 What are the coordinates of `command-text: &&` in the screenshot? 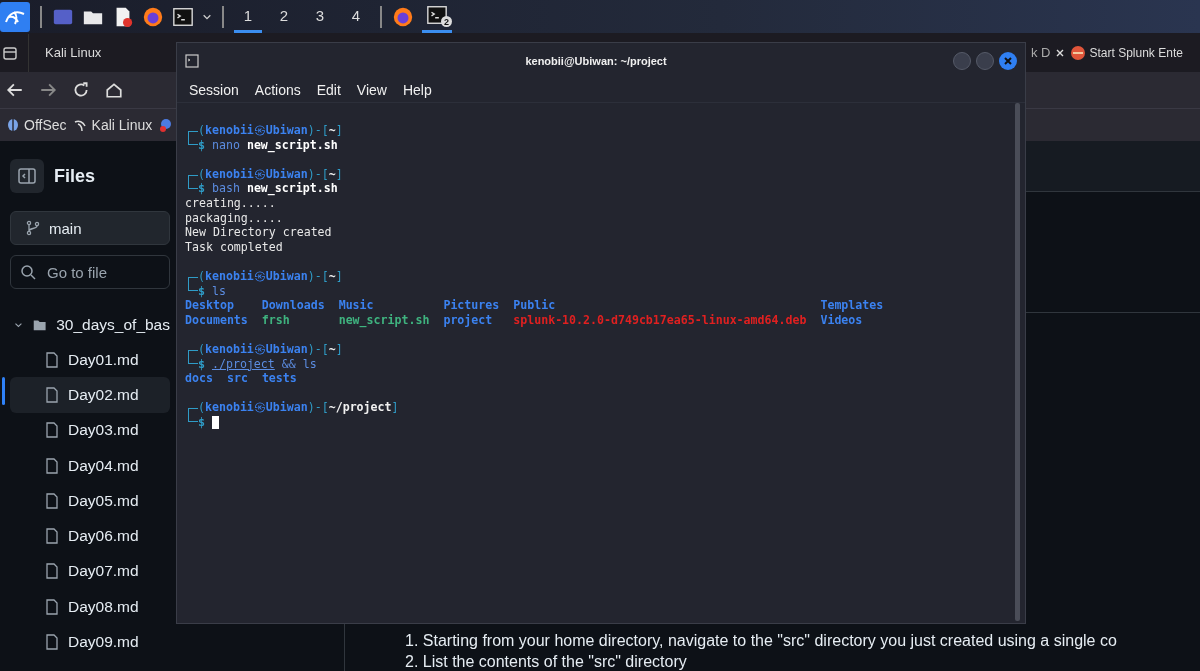 It's located at (288, 364).